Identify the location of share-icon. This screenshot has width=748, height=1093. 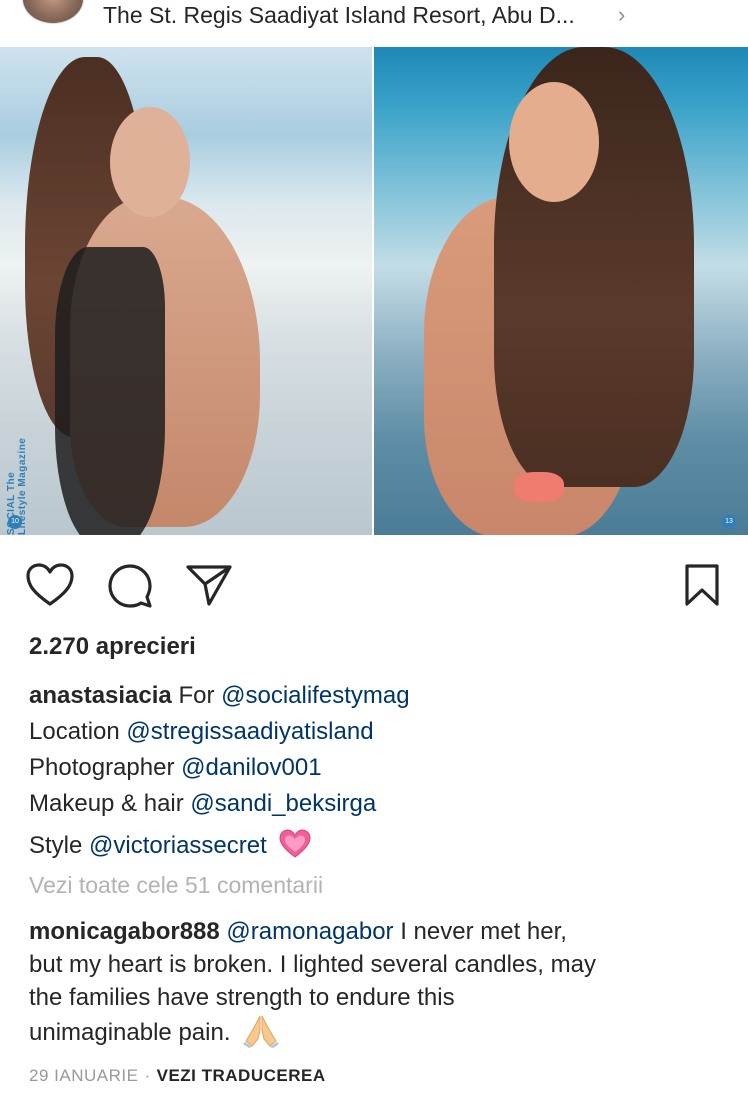
(209, 587).